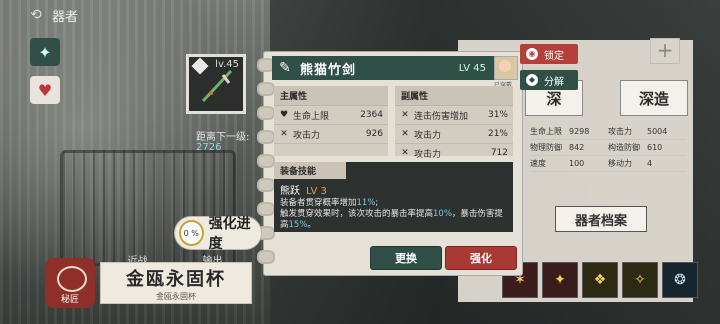 Image resolution: width=720 pixels, height=324 pixels. Describe the element at coordinates (406, 258) in the screenshot. I see `replace-button: 更换` at that location.